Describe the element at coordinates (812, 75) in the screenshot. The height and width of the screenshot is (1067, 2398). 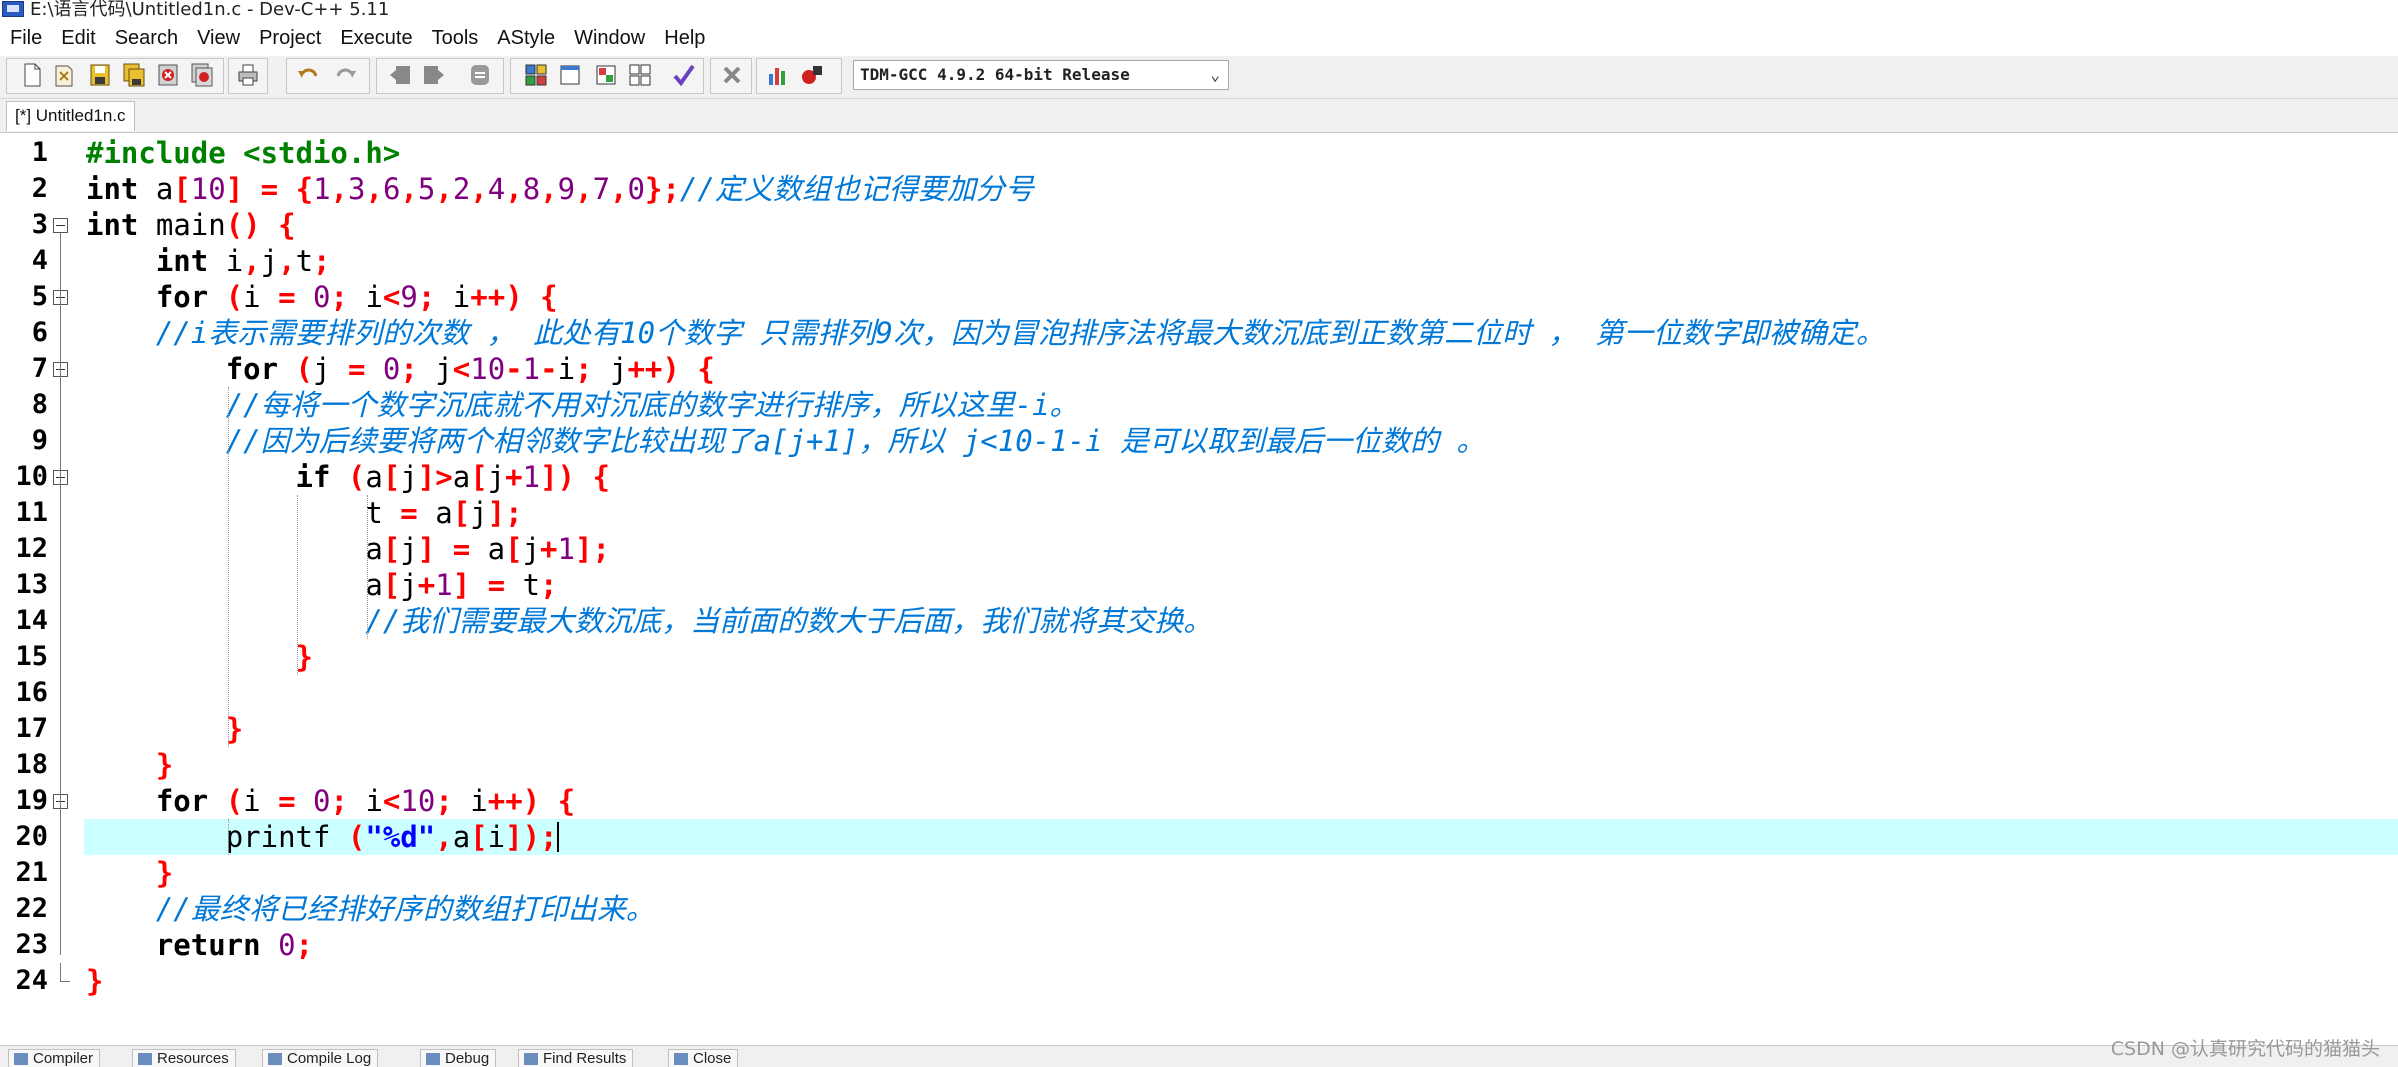
I see `debug-icon` at that location.